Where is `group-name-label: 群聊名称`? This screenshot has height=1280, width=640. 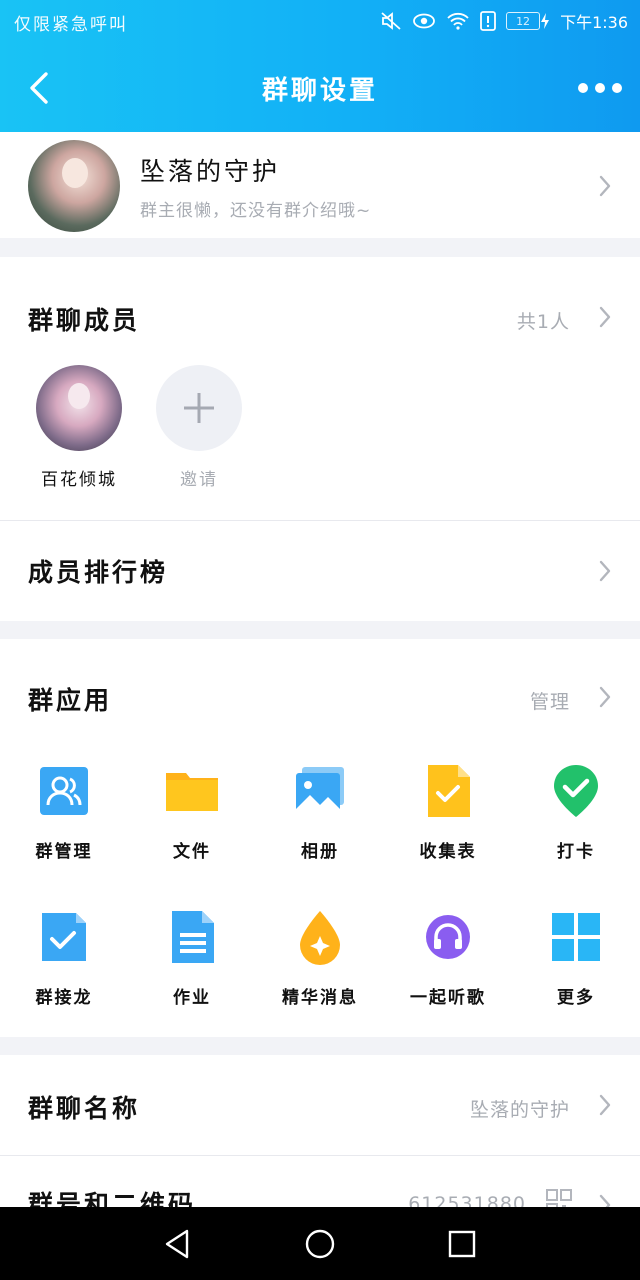
group-name-label: 群聊名称 is located at coordinates (84, 1108).